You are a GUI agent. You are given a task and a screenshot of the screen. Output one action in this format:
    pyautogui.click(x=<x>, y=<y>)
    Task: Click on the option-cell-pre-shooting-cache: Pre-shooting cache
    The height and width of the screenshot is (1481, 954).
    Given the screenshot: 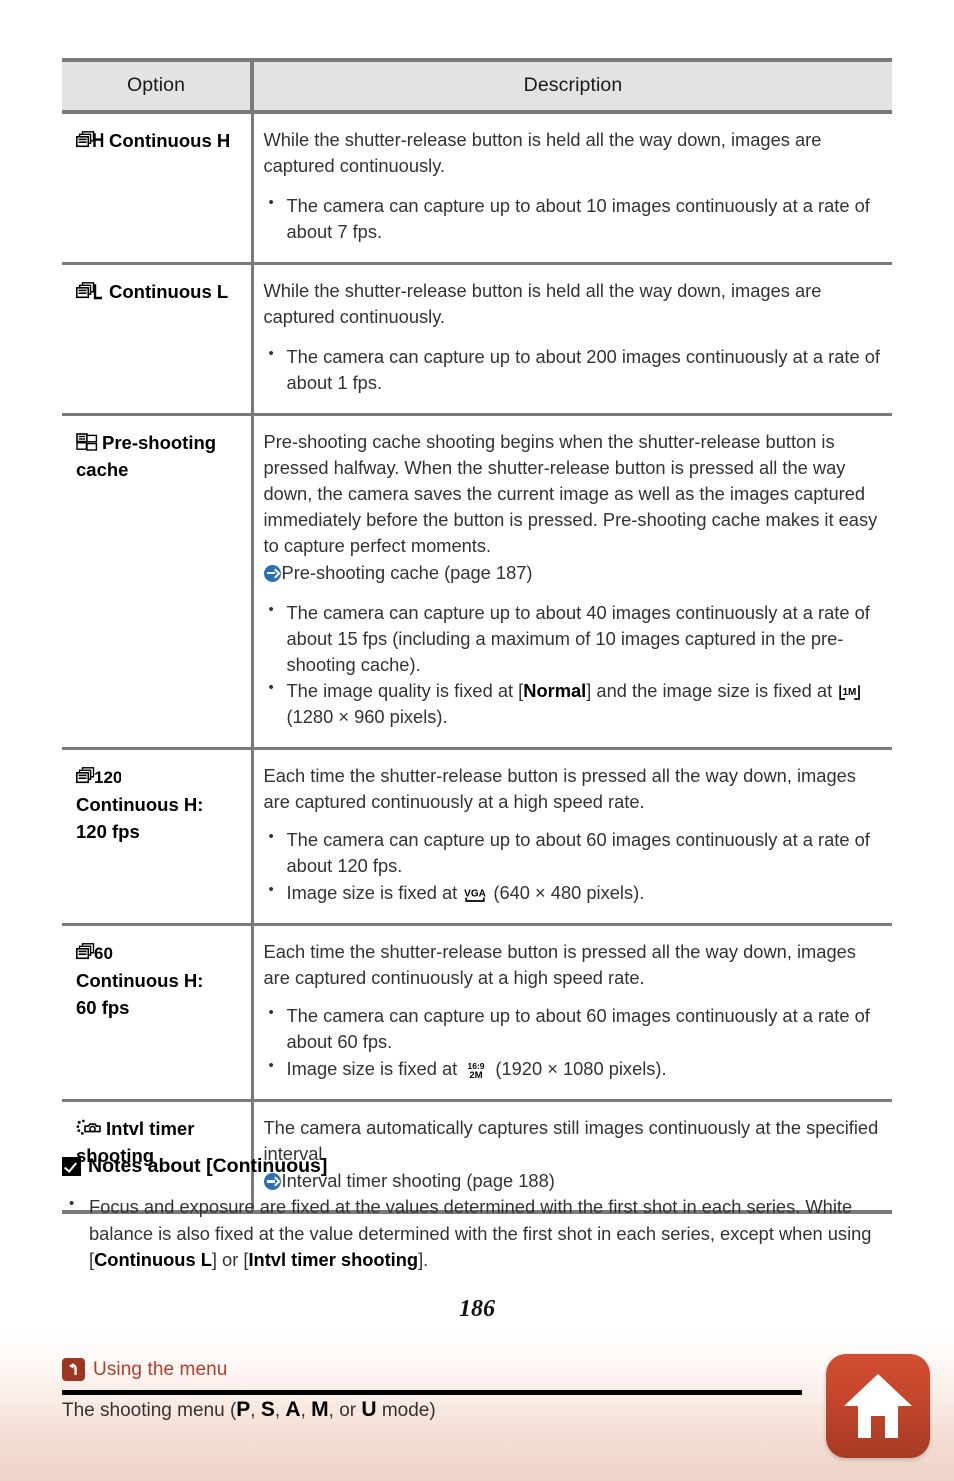 What is the action you would take?
    pyautogui.click(x=158, y=582)
    